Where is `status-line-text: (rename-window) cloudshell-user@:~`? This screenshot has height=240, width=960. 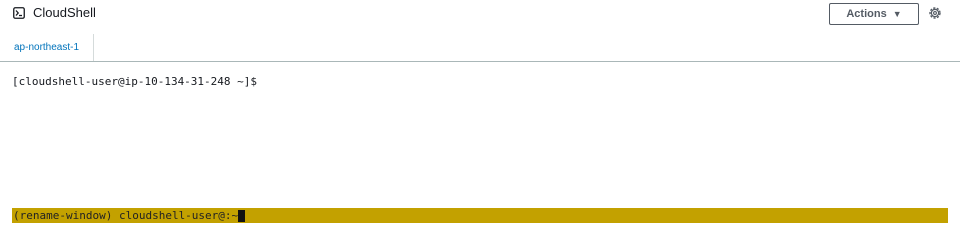
status-line-text: (rename-window) cloudshell-user@:~ is located at coordinates (126, 215).